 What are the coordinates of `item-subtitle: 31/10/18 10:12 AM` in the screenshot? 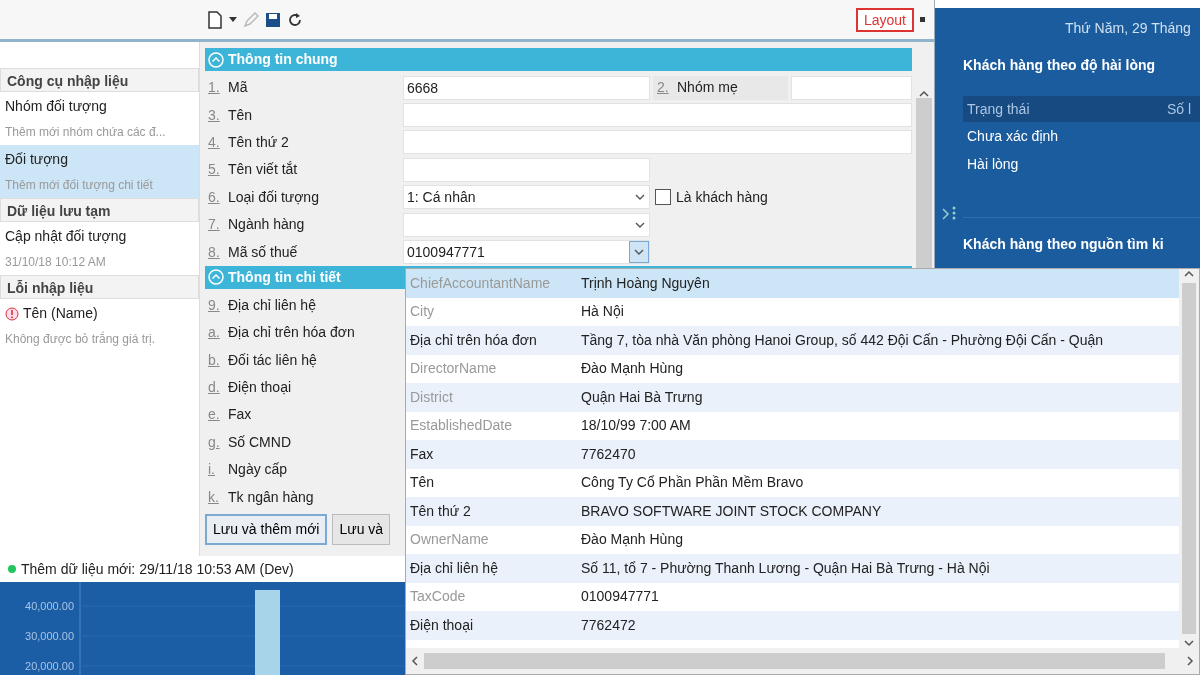 It's located at (56, 262).